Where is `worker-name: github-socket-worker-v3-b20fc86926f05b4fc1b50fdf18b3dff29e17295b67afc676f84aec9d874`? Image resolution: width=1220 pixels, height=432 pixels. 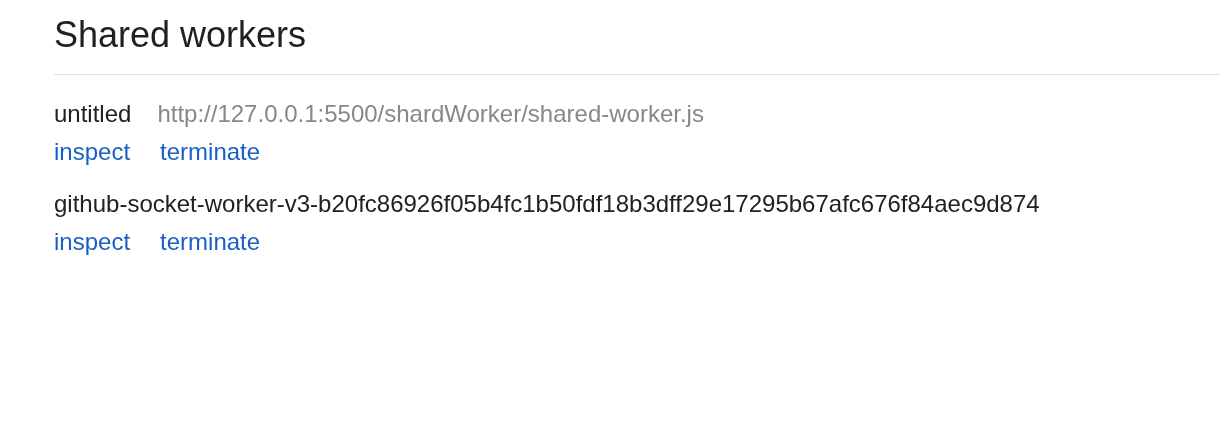
worker-name: github-socket-worker-v3-b20fc86926f05b4fc1b50fdf18b3dff29e17295b67afc676f84aec9d874 is located at coordinates (547, 204).